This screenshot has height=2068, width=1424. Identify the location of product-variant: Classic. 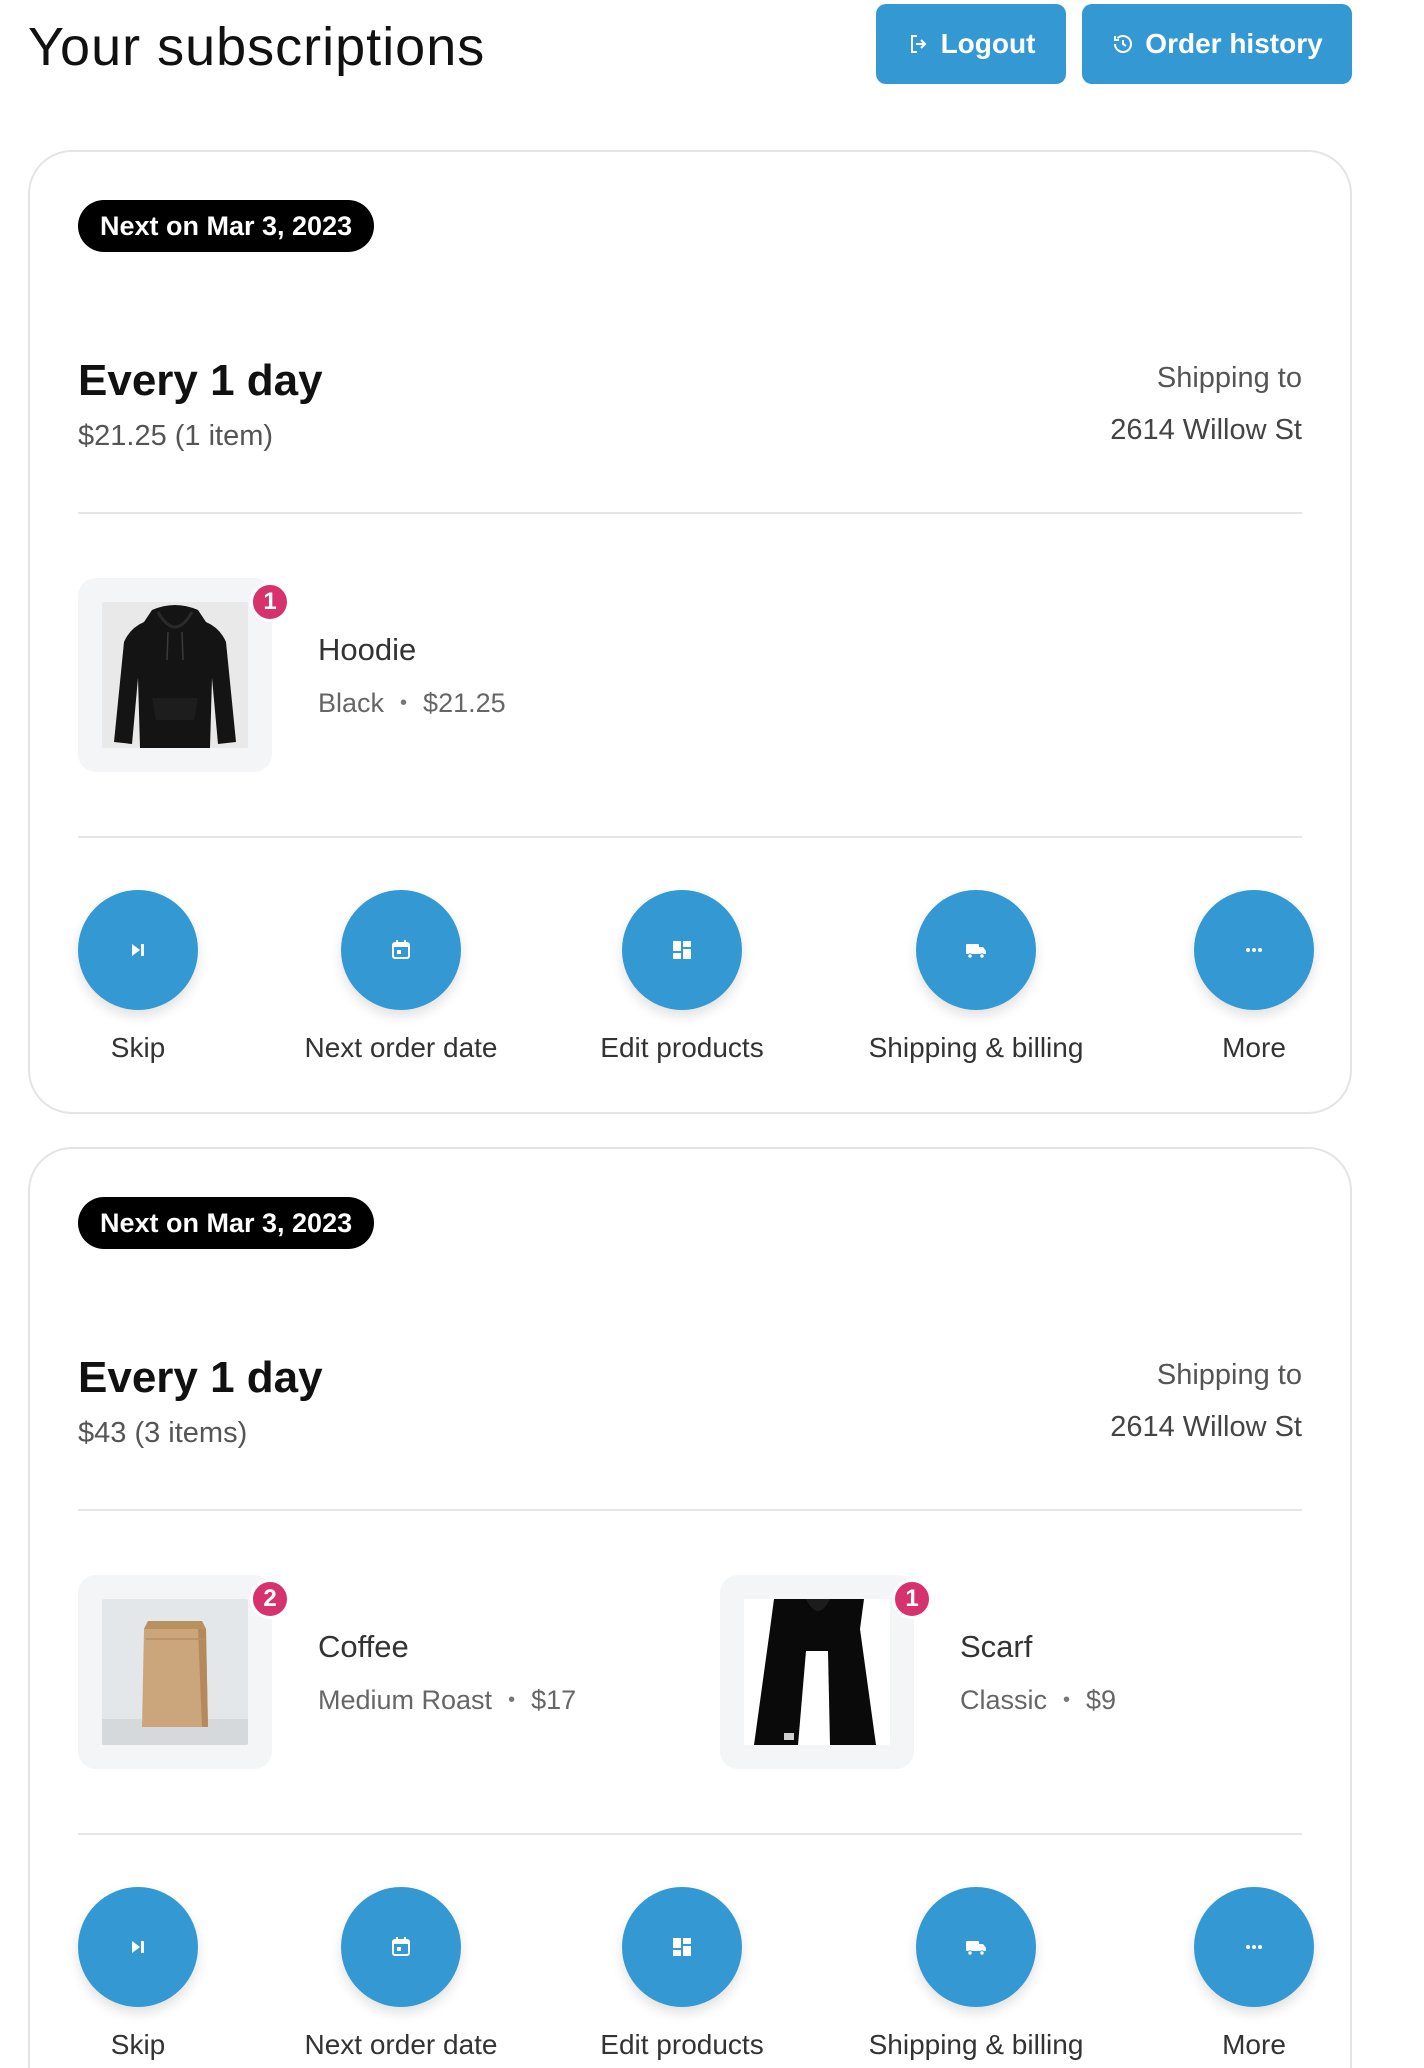
(1004, 1700).